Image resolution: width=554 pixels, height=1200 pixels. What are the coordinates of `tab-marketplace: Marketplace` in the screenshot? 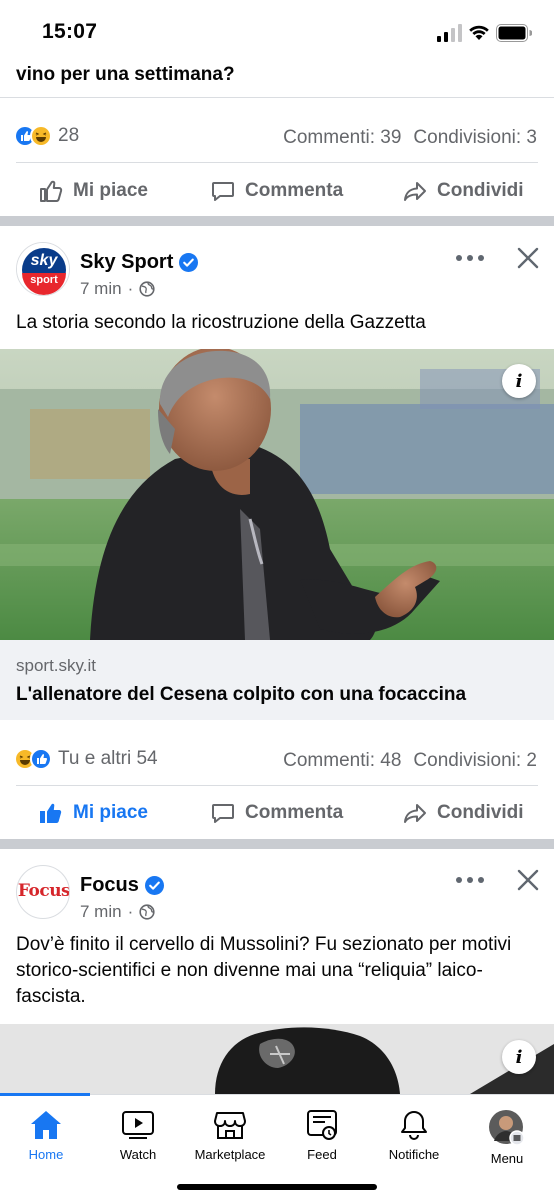 It's located at (230, 1135).